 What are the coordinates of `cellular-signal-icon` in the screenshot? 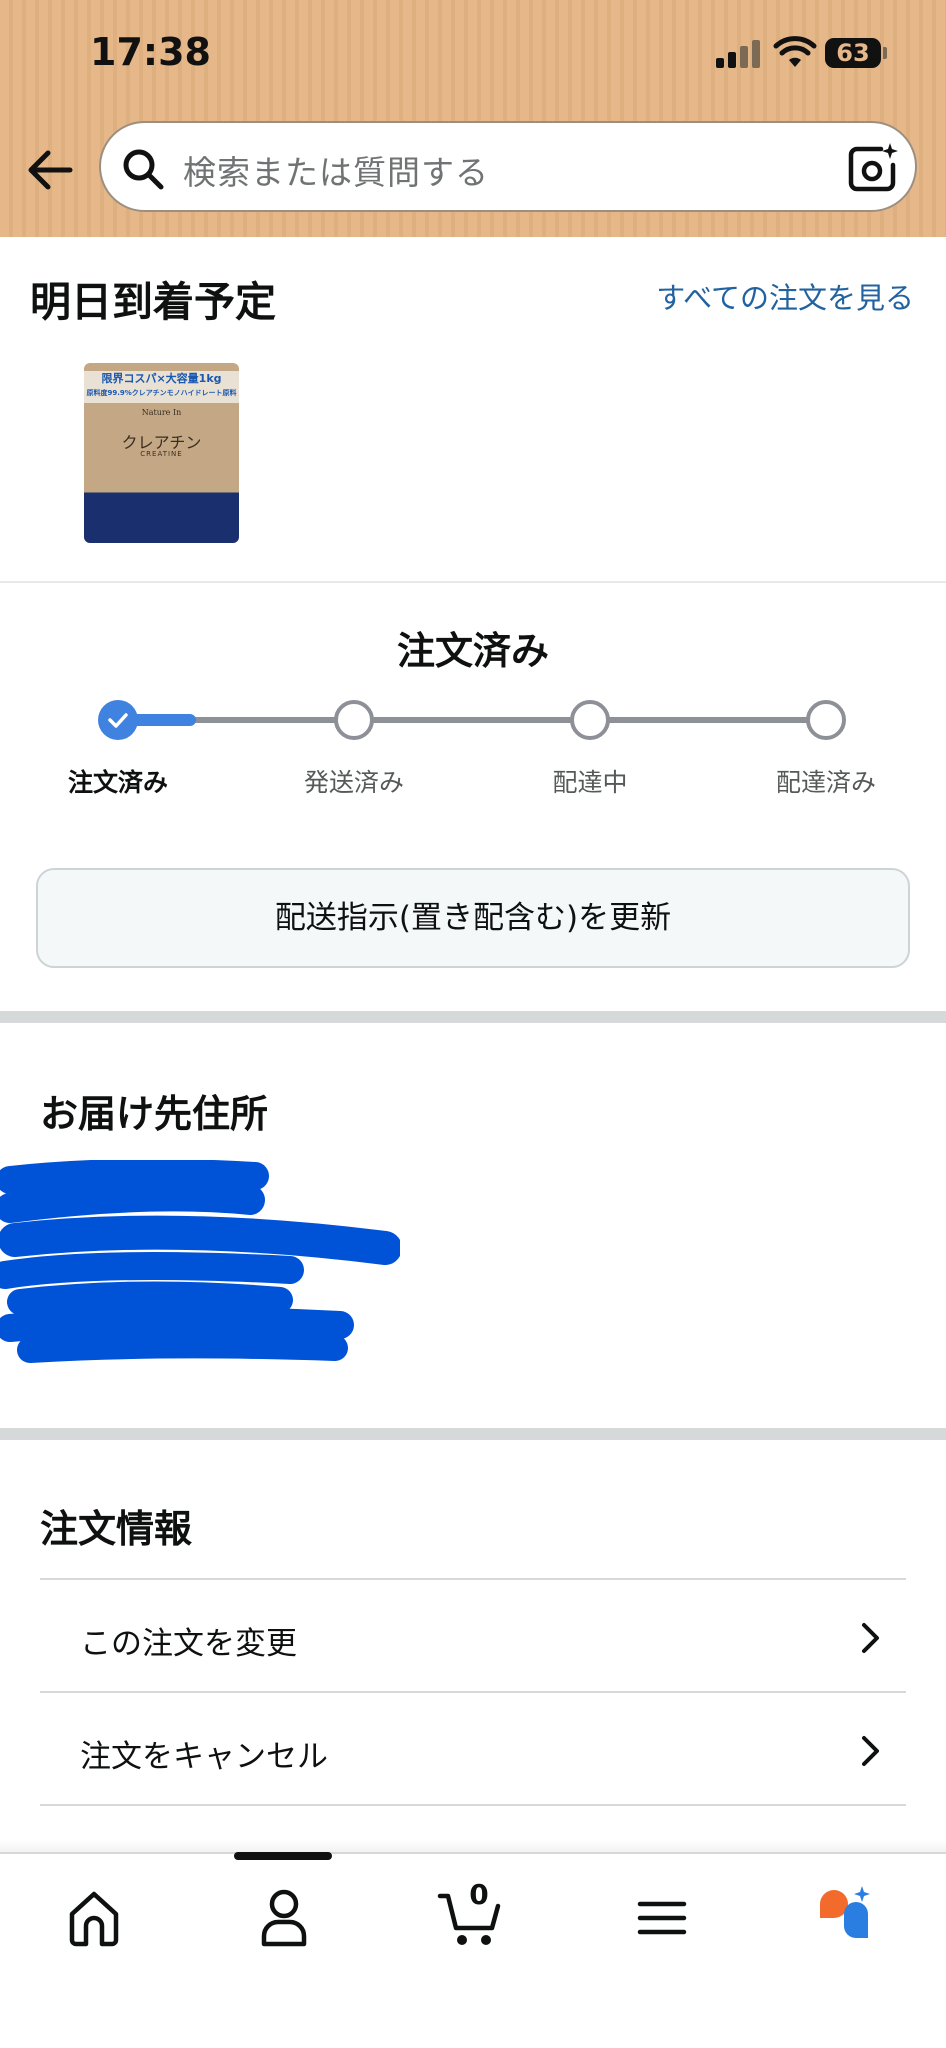 It's located at (740, 53).